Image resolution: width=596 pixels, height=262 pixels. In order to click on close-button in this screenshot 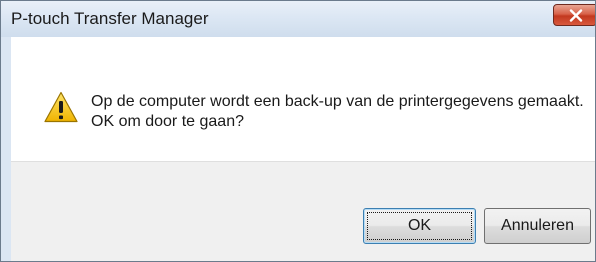, I will do `click(574, 15)`.